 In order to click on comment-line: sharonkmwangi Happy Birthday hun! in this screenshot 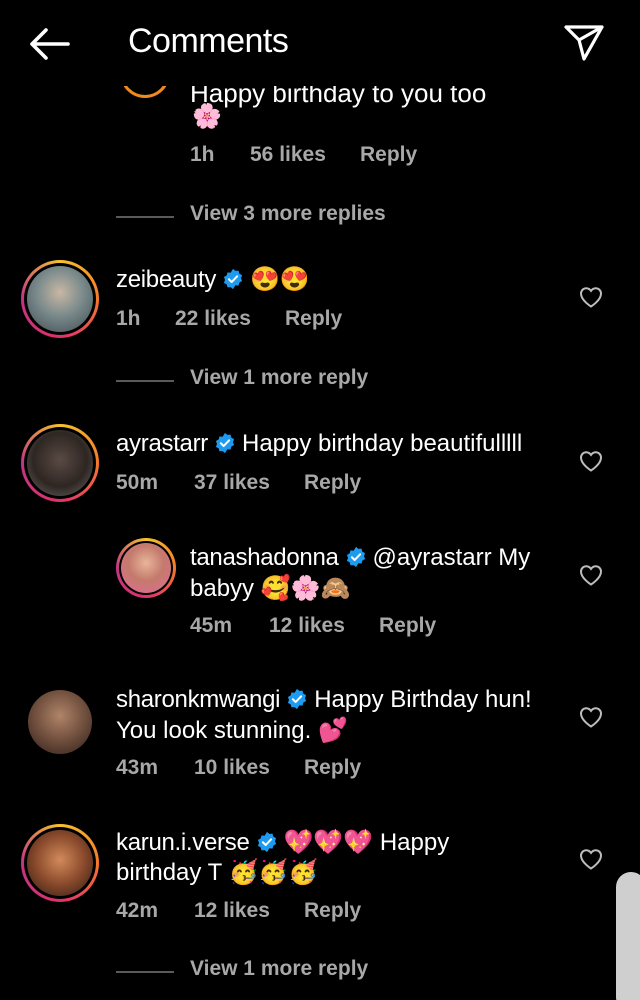, I will do `click(324, 700)`.